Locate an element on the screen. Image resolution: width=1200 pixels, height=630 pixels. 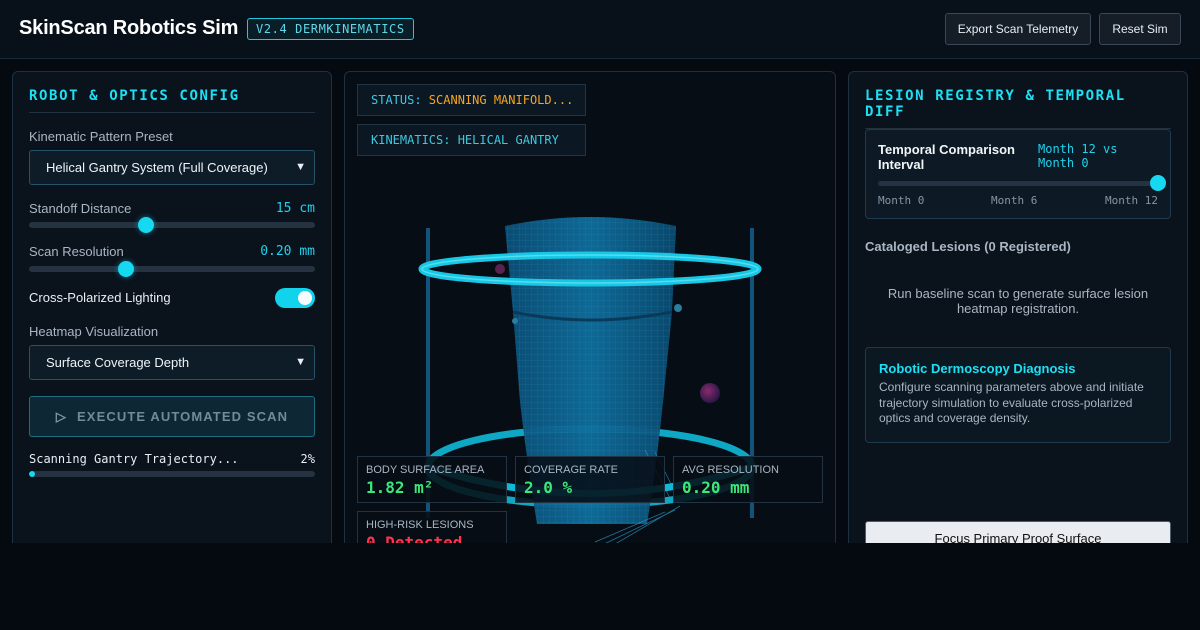
heatmap-select: Surface Coverage Depth ▼ is located at coordinates (172, 362).